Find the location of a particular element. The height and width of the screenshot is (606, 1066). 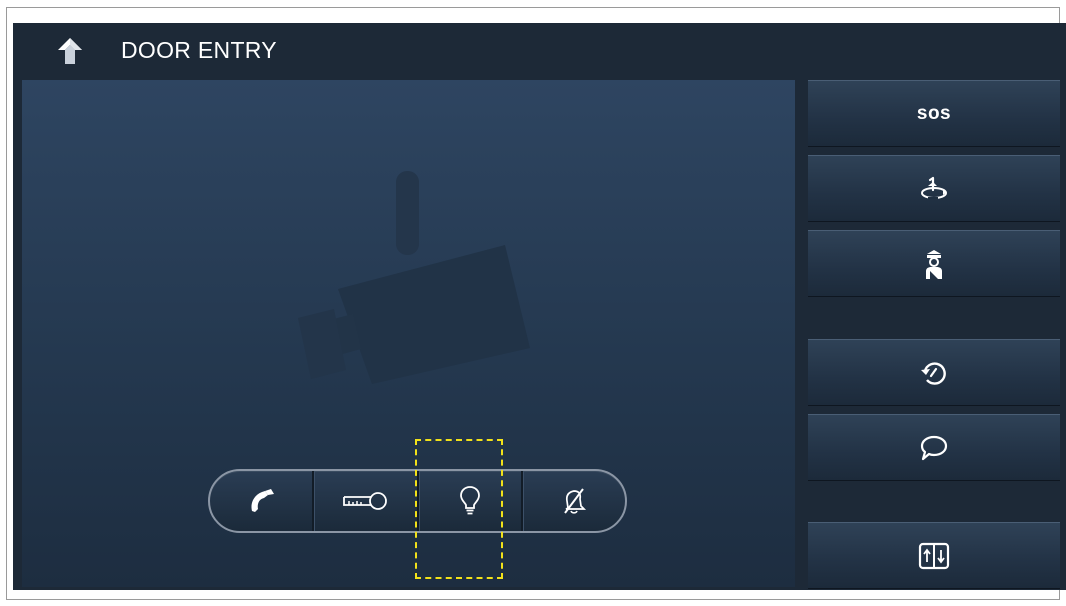

phone-handset-icon is located at coordinates (263, 500).